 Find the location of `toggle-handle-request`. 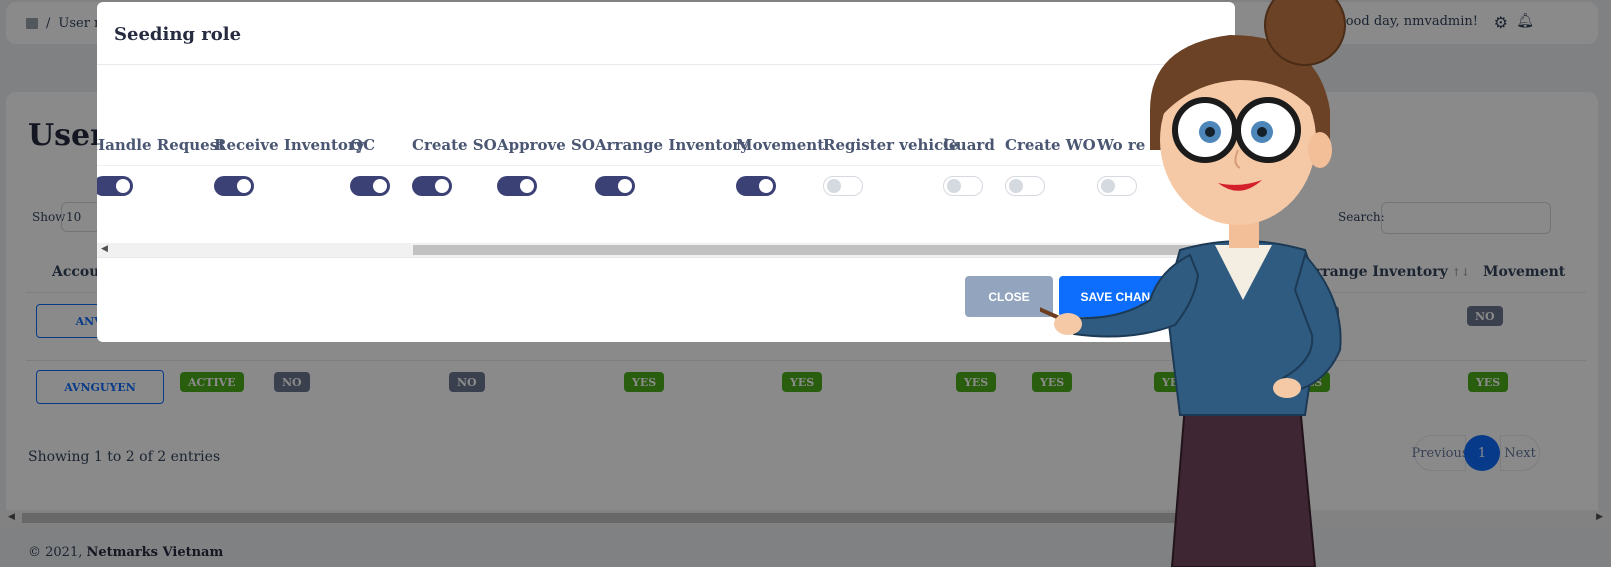

toggle-handle-request is located at coordinates (115, 186).